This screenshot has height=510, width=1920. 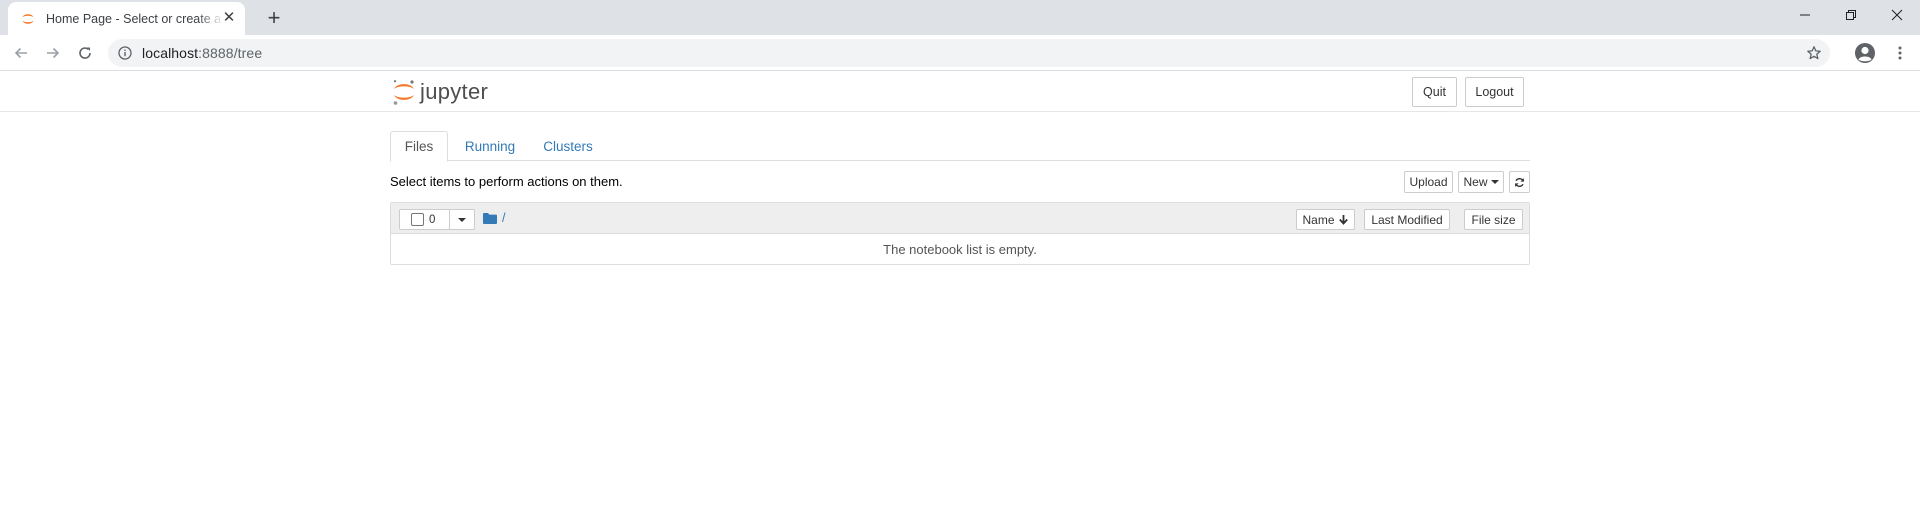 What do you see at coordinates (1407, 219) in the screenshot?
I see `sort-by-last-modified-button: Last Modified` at bounding box center [1407, 219].